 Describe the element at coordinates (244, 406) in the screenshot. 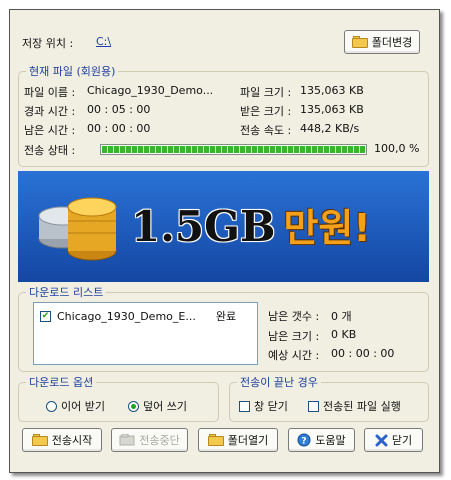

I see `close-window-checkbox` at that location.